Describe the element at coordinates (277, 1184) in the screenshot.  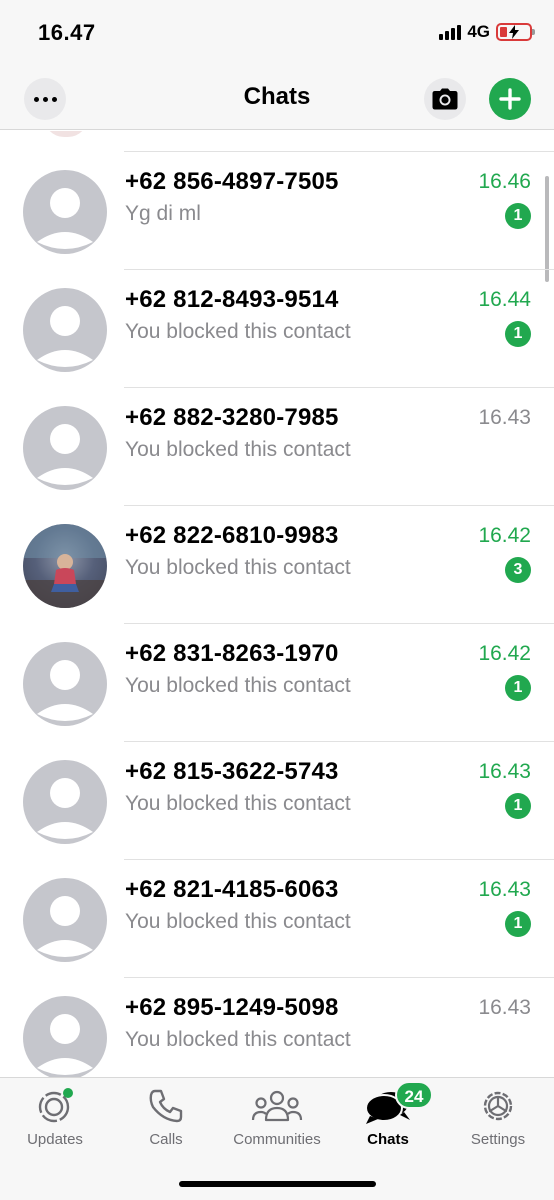
I see `home-indicator` at that location.